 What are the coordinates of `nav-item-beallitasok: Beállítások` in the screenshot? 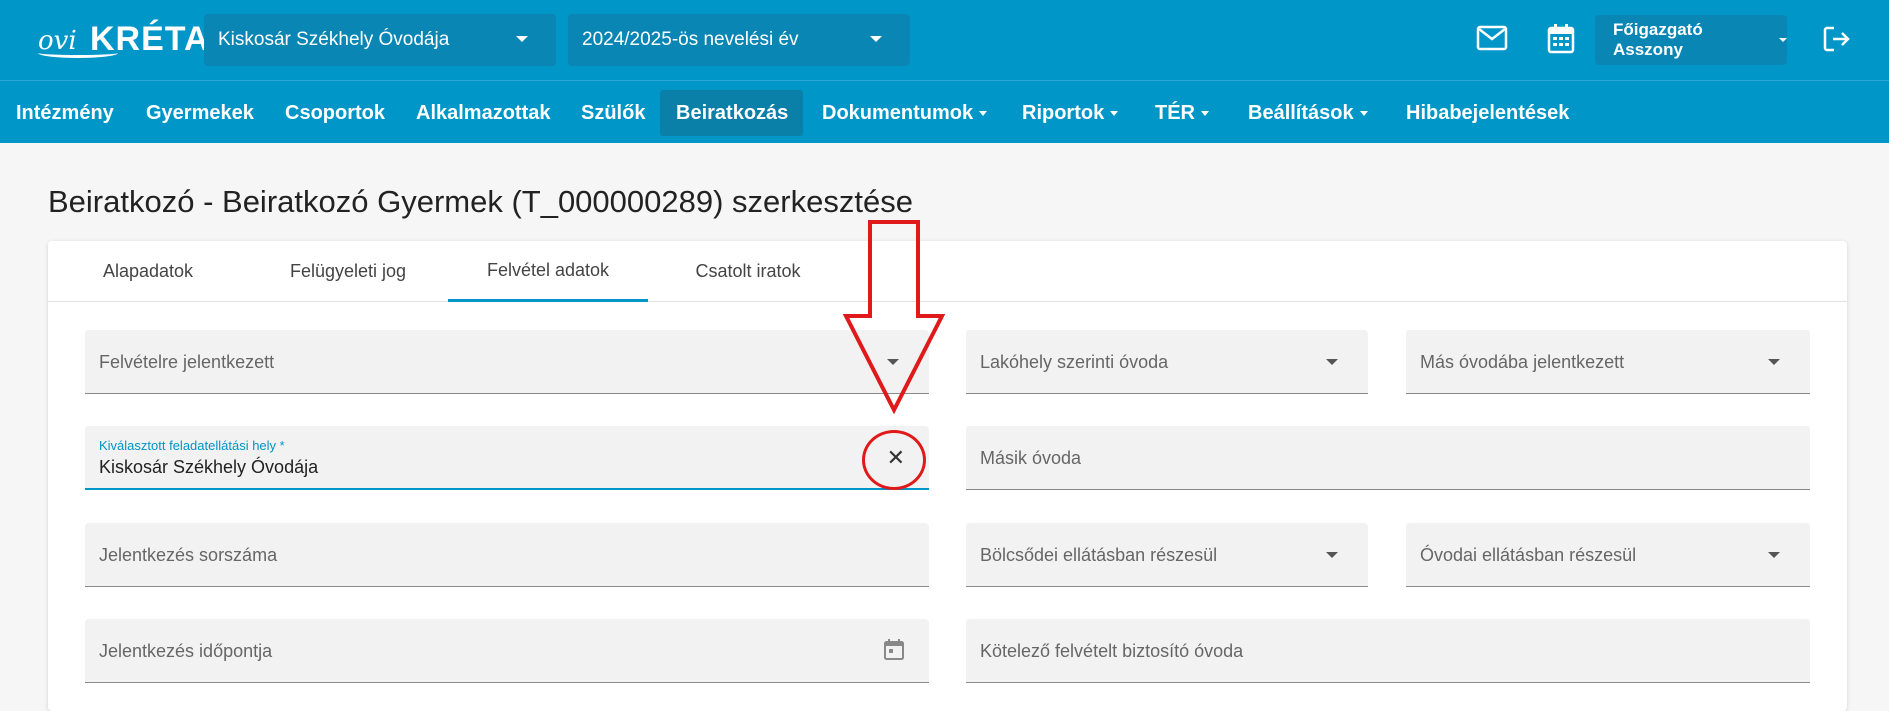 It's located at (1308, 113).